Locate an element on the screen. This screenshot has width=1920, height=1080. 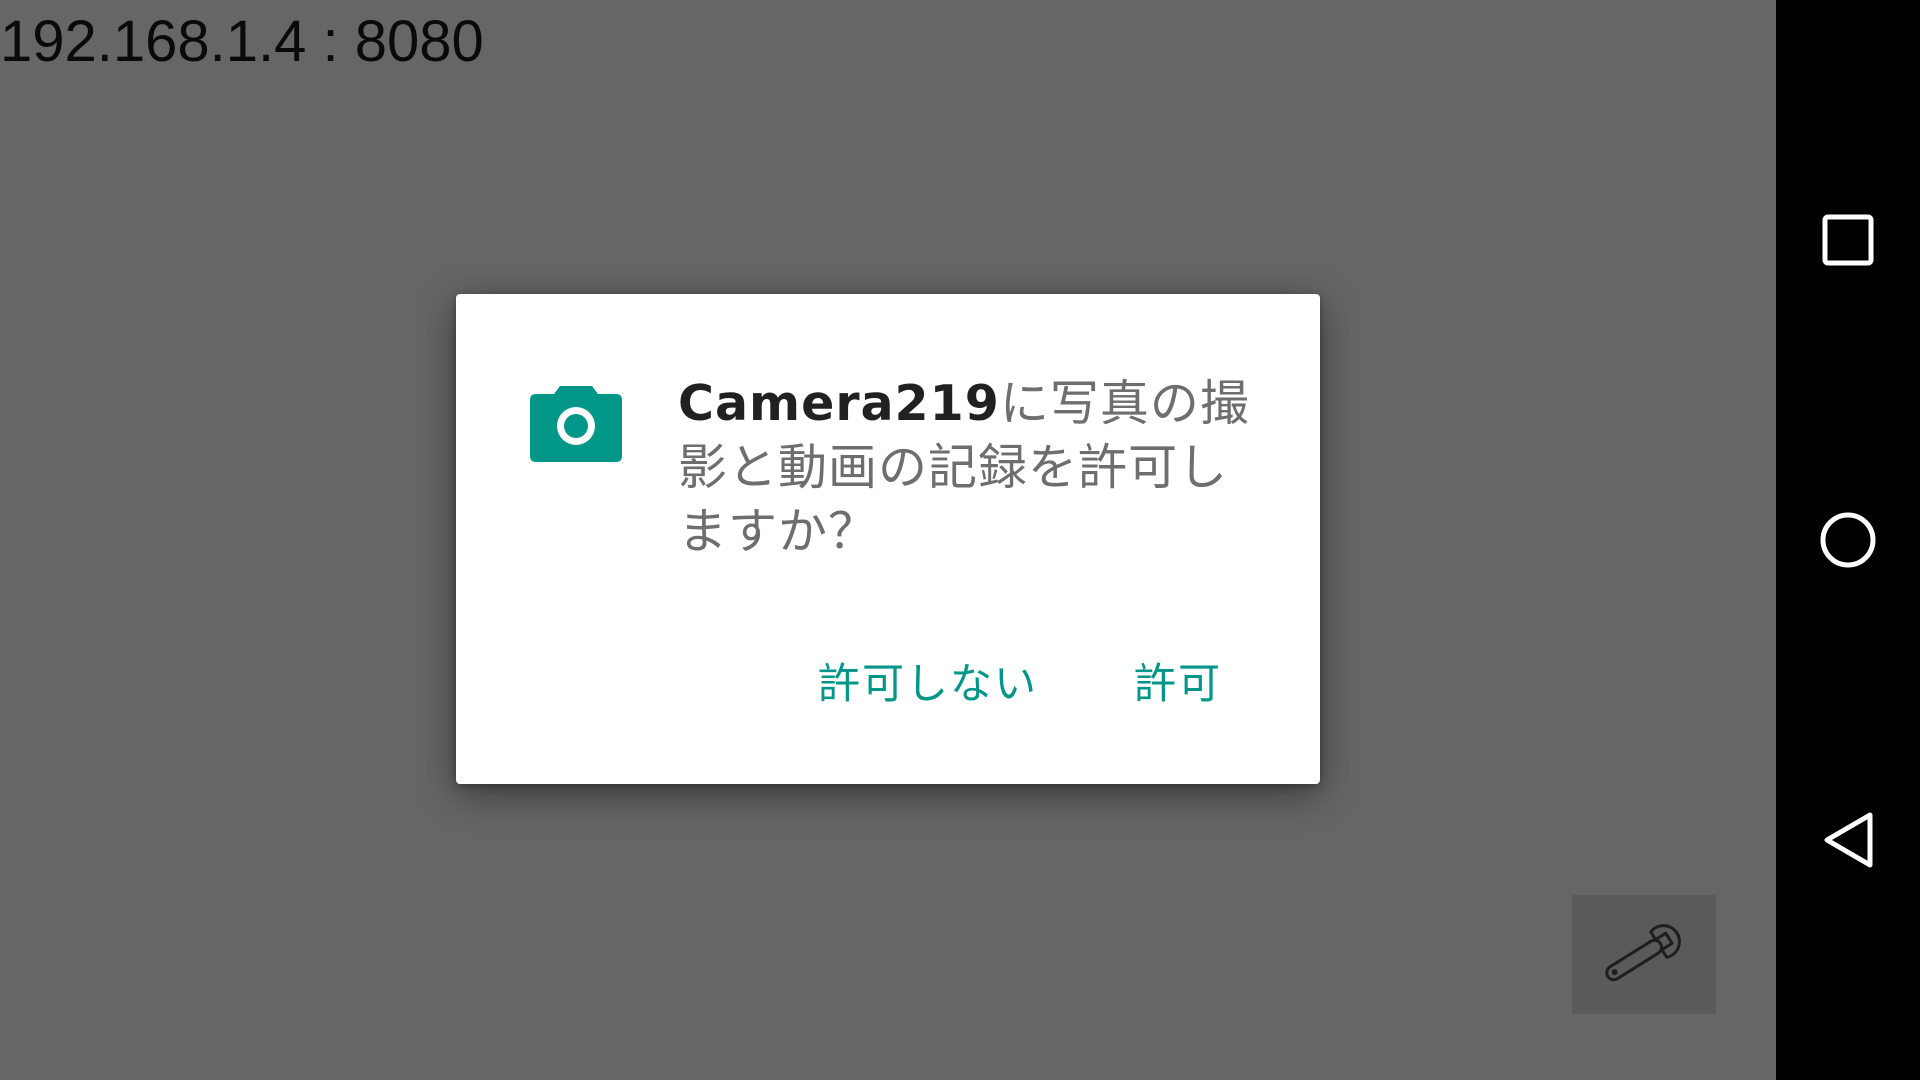
triangle-back-icon is located at coordinates (1848, 840).